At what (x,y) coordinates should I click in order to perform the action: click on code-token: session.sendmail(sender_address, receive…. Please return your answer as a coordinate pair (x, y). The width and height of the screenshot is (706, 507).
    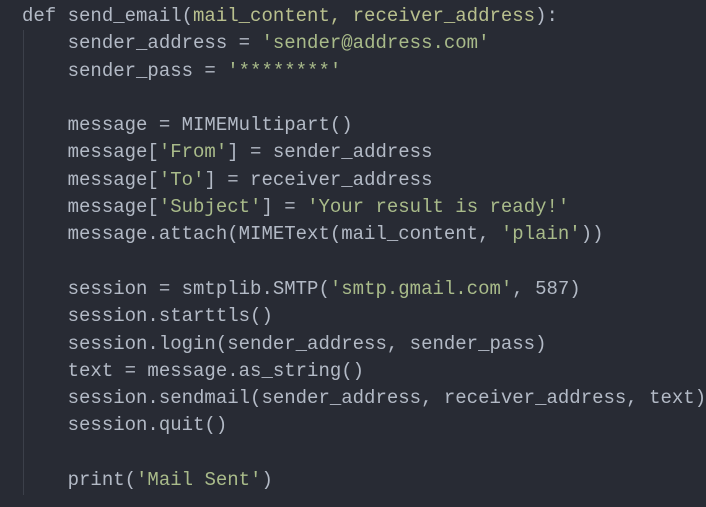
    Looking at the image, I should click on (364, 398).